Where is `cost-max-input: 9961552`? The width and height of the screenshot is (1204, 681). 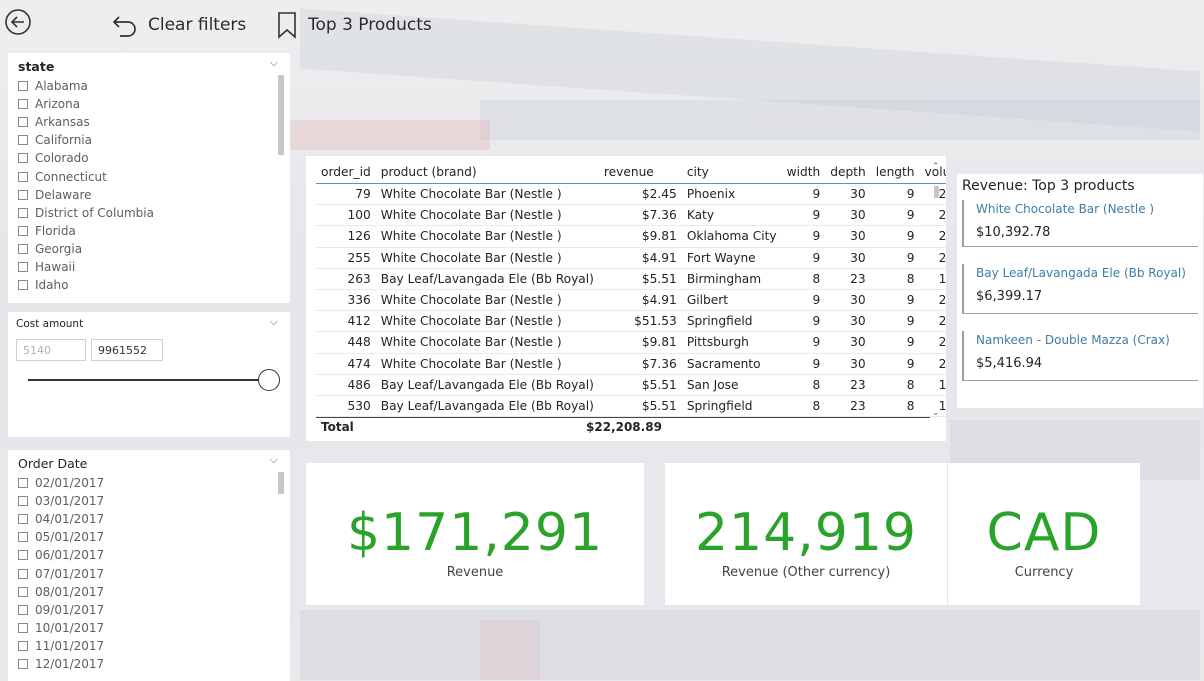 cost-max-input: 9961552 is located at coordinates (127, 350).